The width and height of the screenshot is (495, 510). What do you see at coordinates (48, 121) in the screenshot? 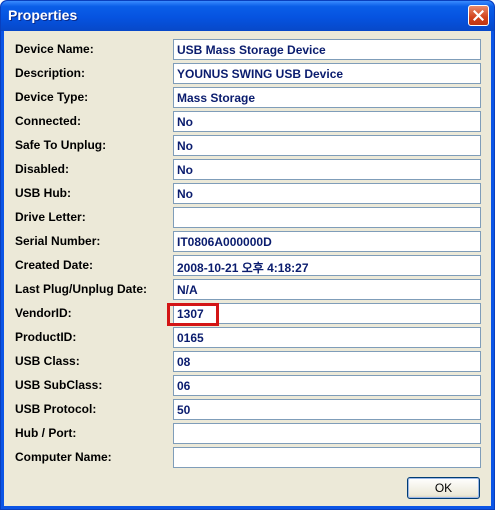
I see `connected-label: Connected:` at bounding box center [48, 121].